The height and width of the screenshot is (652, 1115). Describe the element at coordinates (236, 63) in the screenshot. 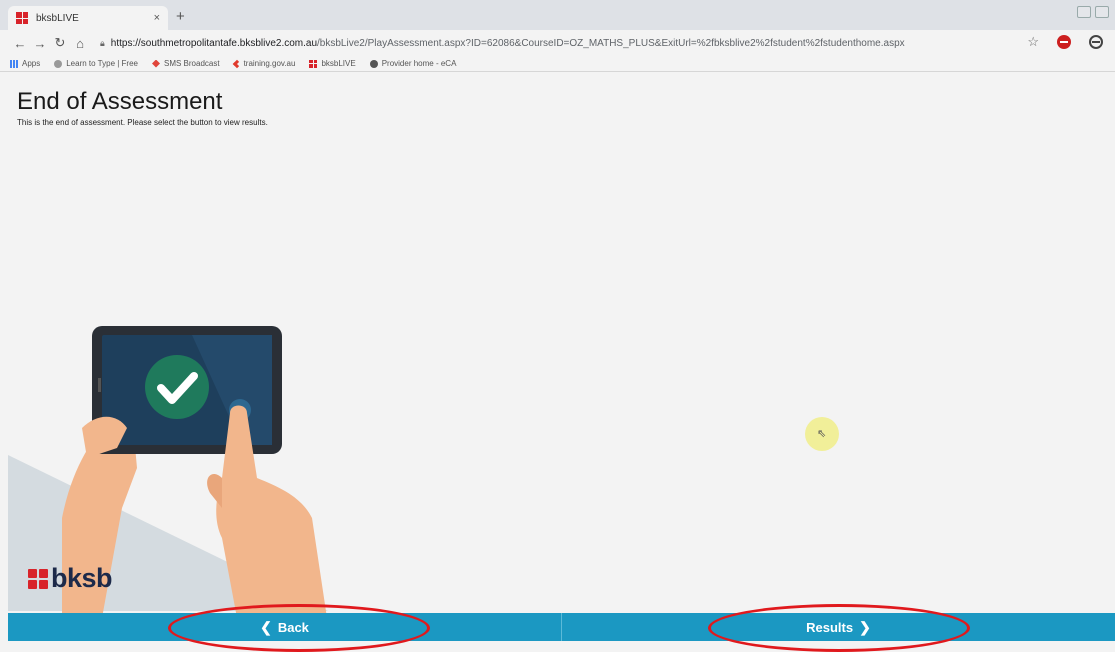

I see `training-gov-icon` at that location.